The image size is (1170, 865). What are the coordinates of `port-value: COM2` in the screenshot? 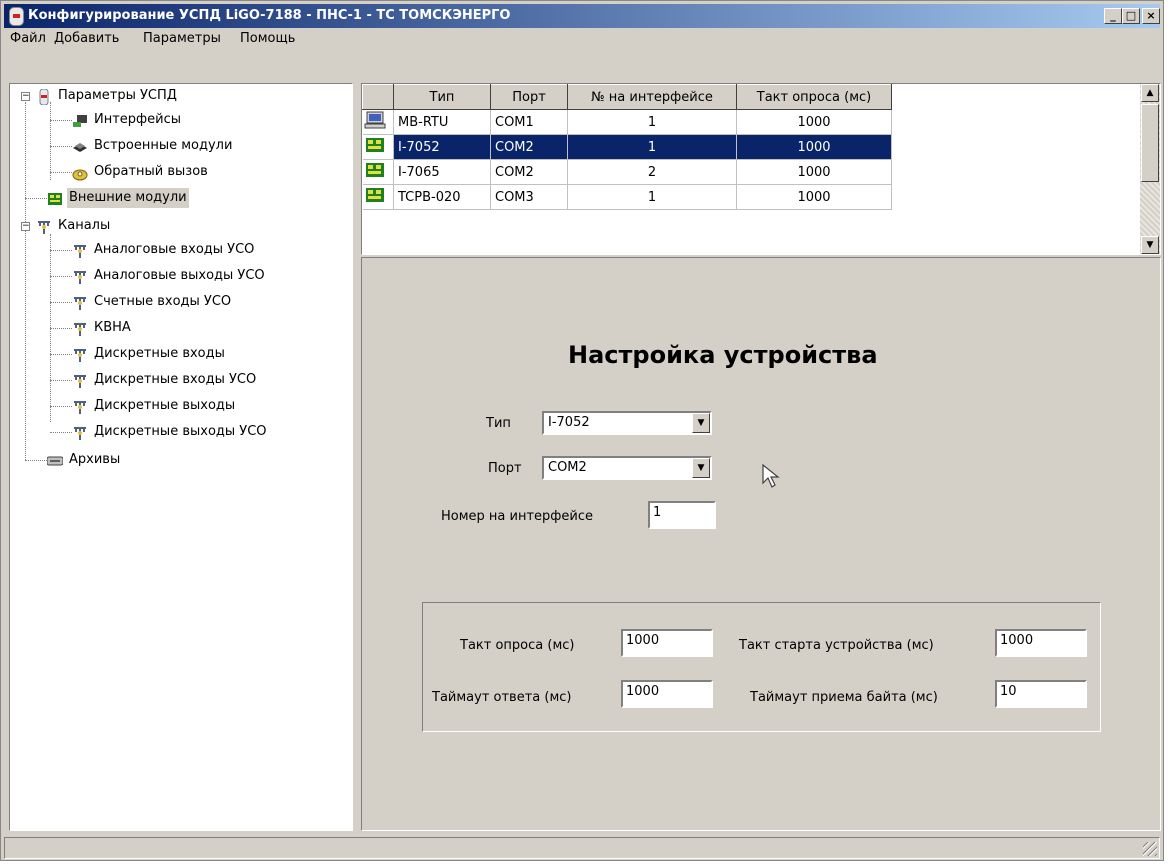 It's located at (567, 467).